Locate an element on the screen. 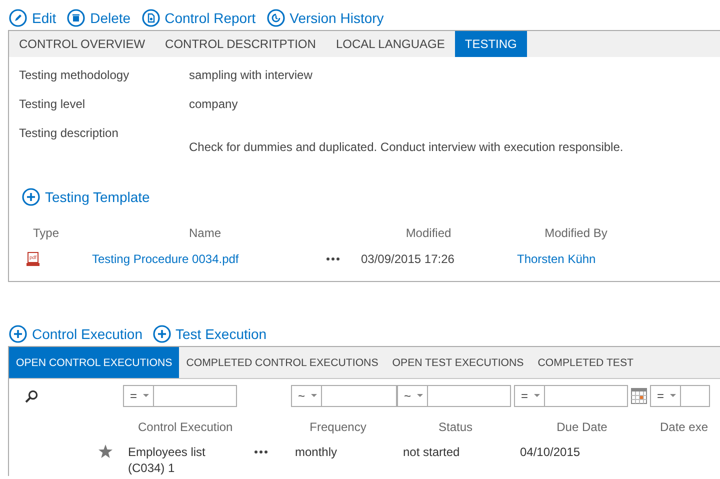 This screenshot has height=479, width=720. column-header: Date exe is located at coordinates (684, 427).